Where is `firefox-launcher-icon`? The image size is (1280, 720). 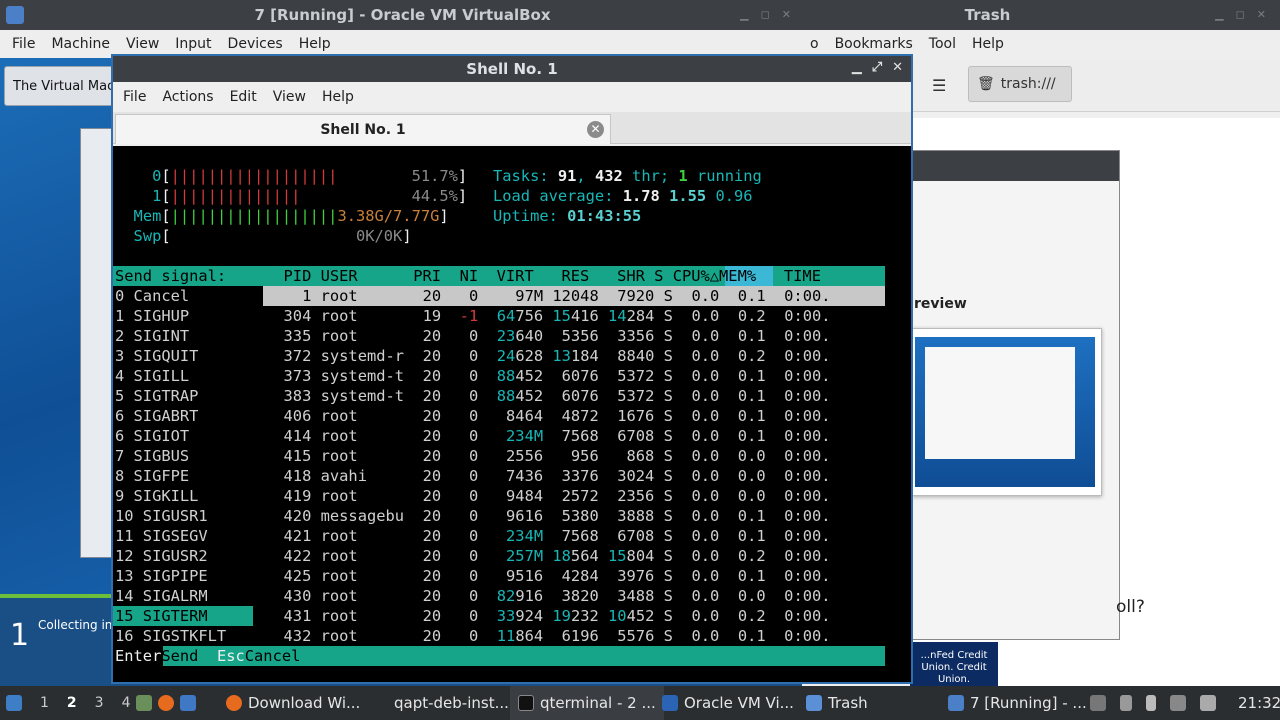 firefox-launcher-icon is located at coordinates (166, 703).